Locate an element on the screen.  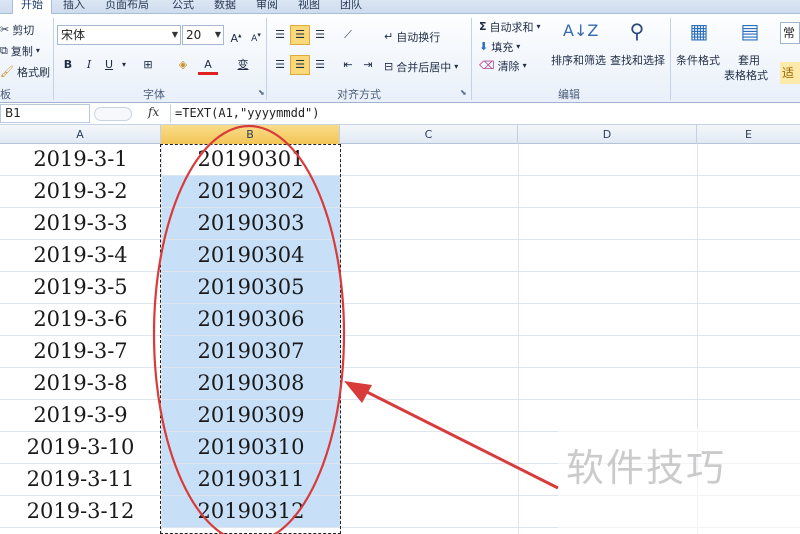
align-center-icon: ☰ is located at coordinates (300, 64).